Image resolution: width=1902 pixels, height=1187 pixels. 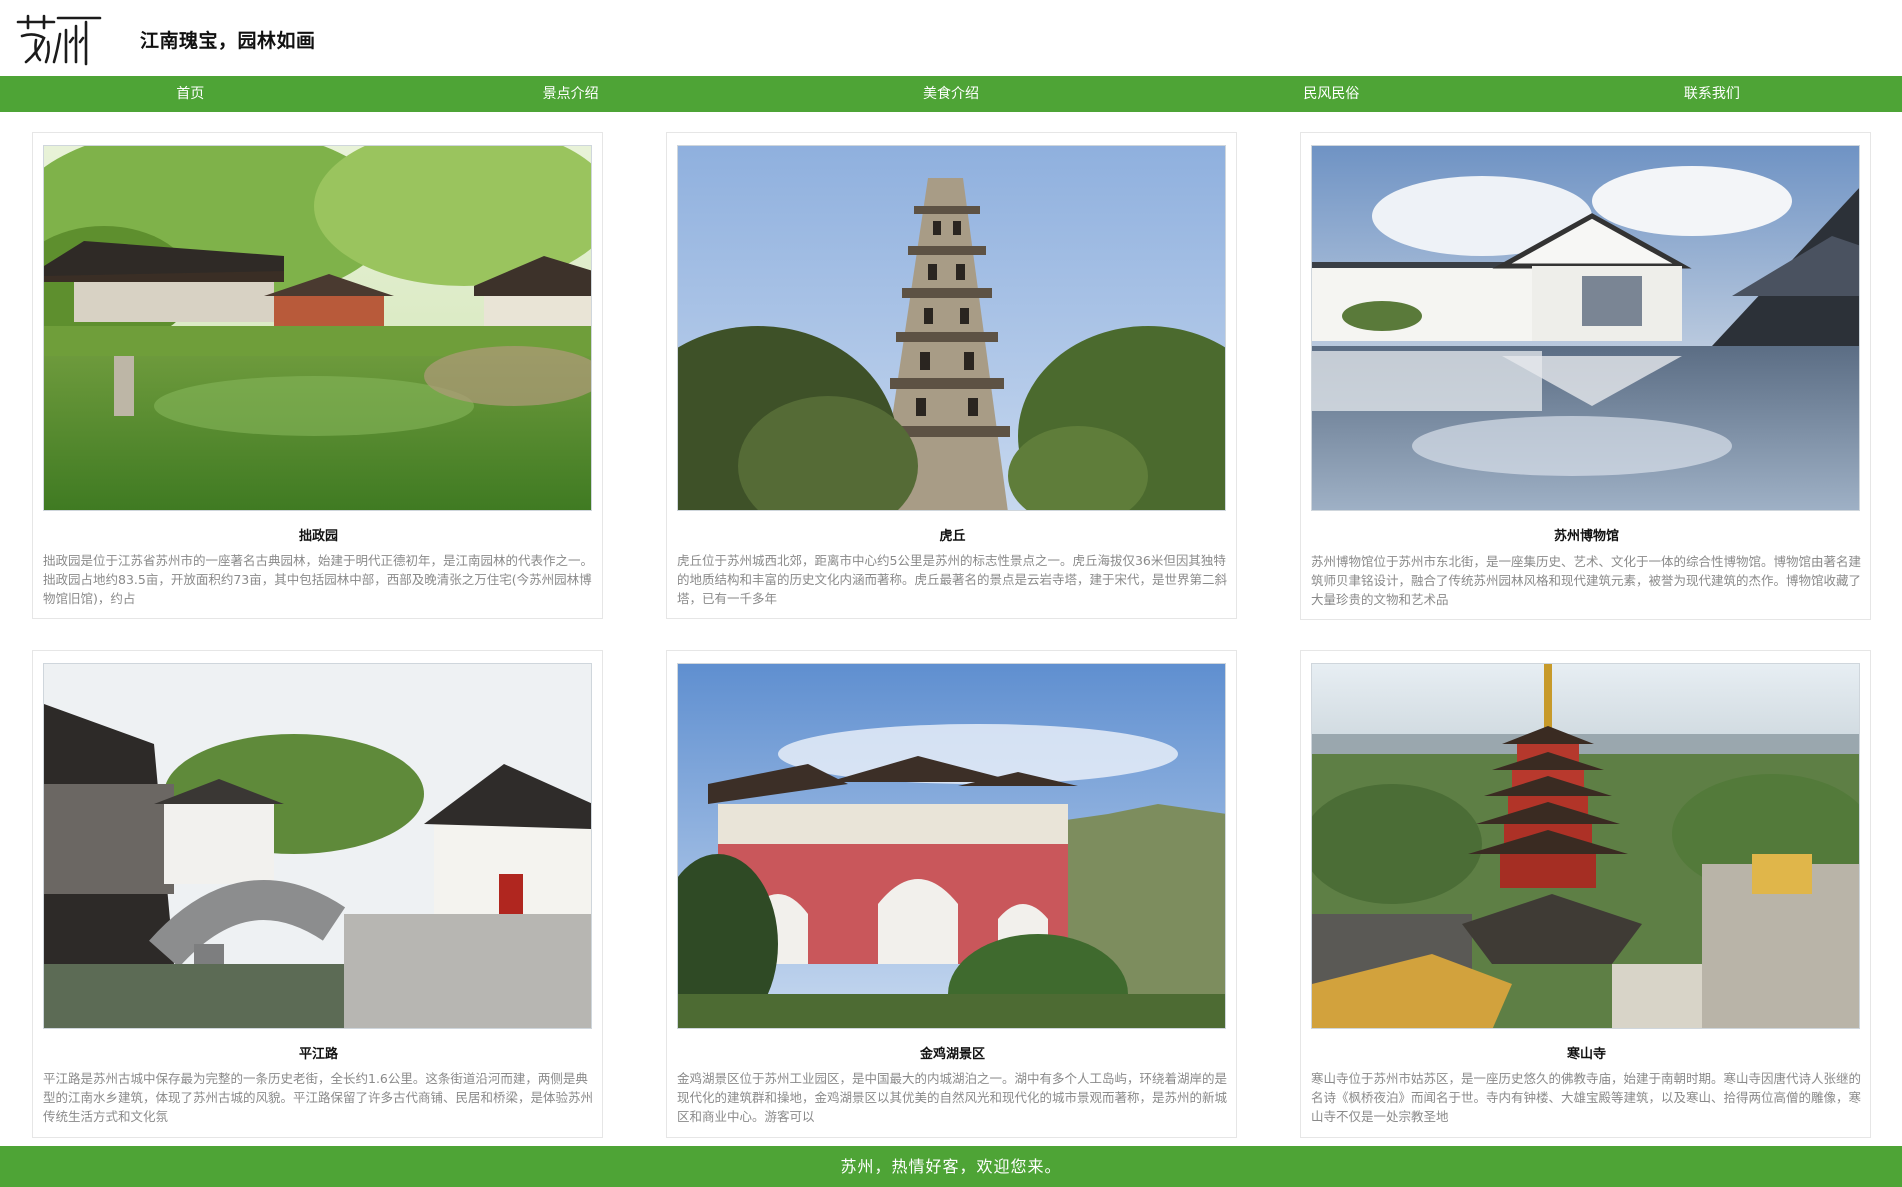 What do you see at coordinates (318, 534) in the screenshot?
I see `card-title: 拙政园` at bounding box center [318, 534].